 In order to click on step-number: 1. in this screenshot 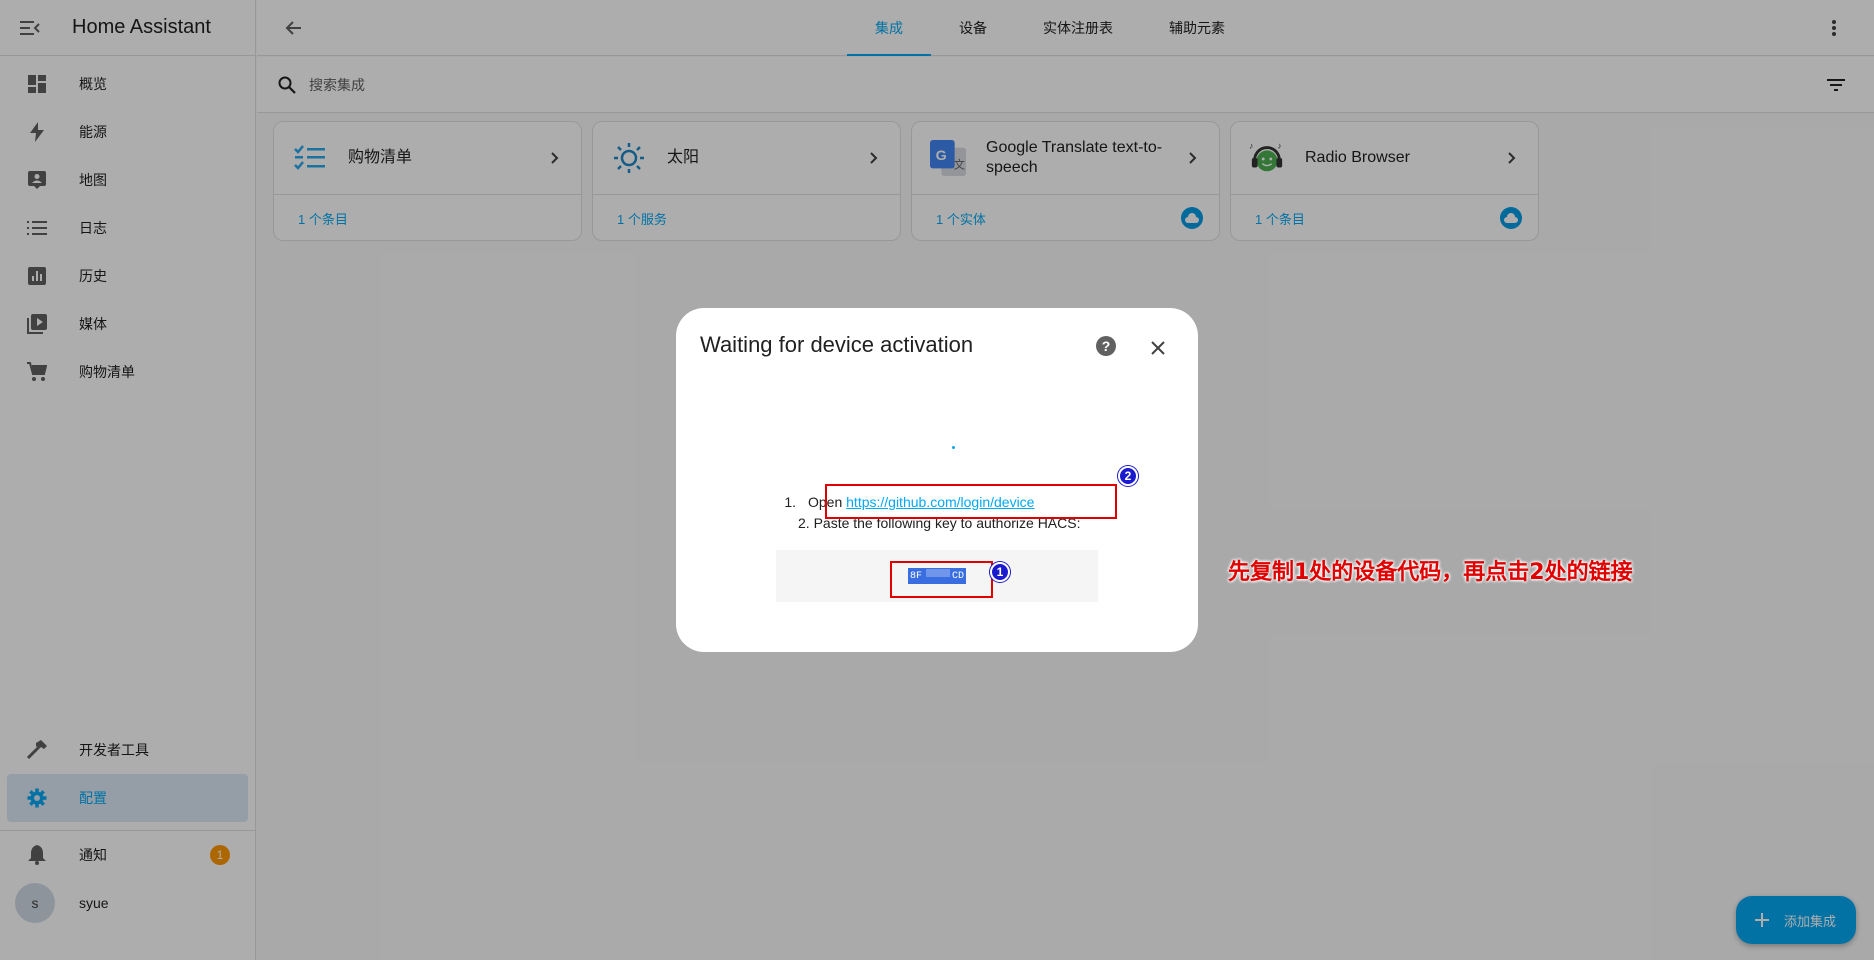, I will do `click(790, 502)`.